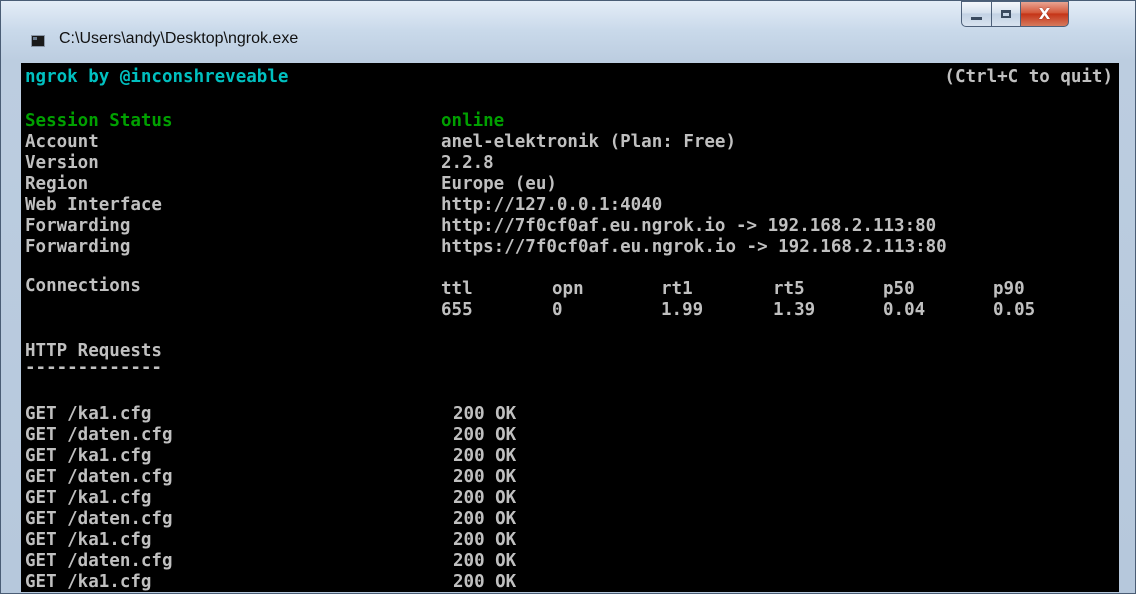 This screenshot has width=1136, height=594. Describe the element at coordinates (568, 30) in the screenshot. I see `title-bar: C:\Users\andy\Desktop\ngrok.exe X` at that location.